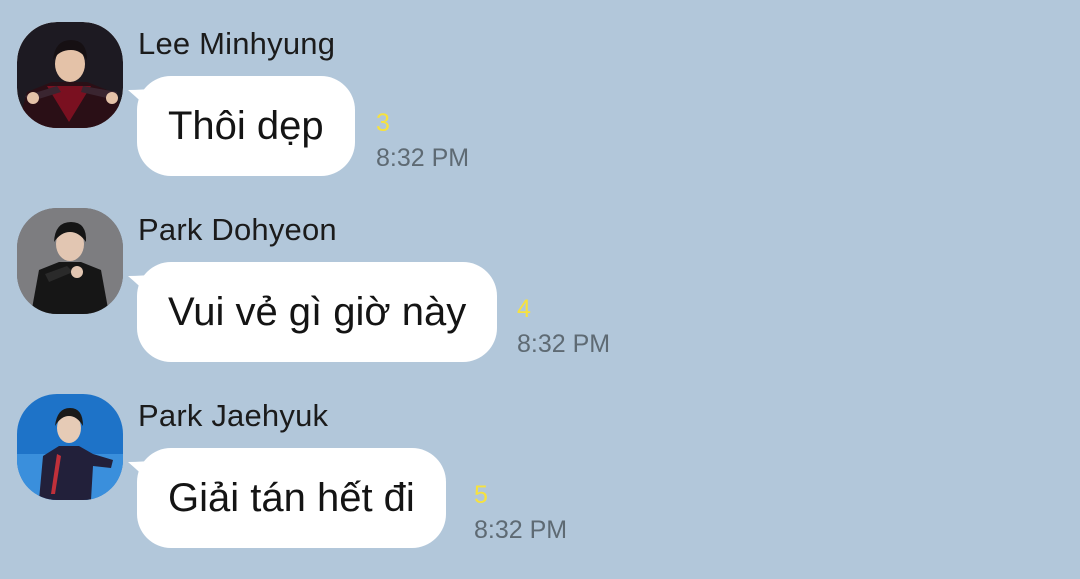  I want to click on unread-count: 4, so click(524, 309).